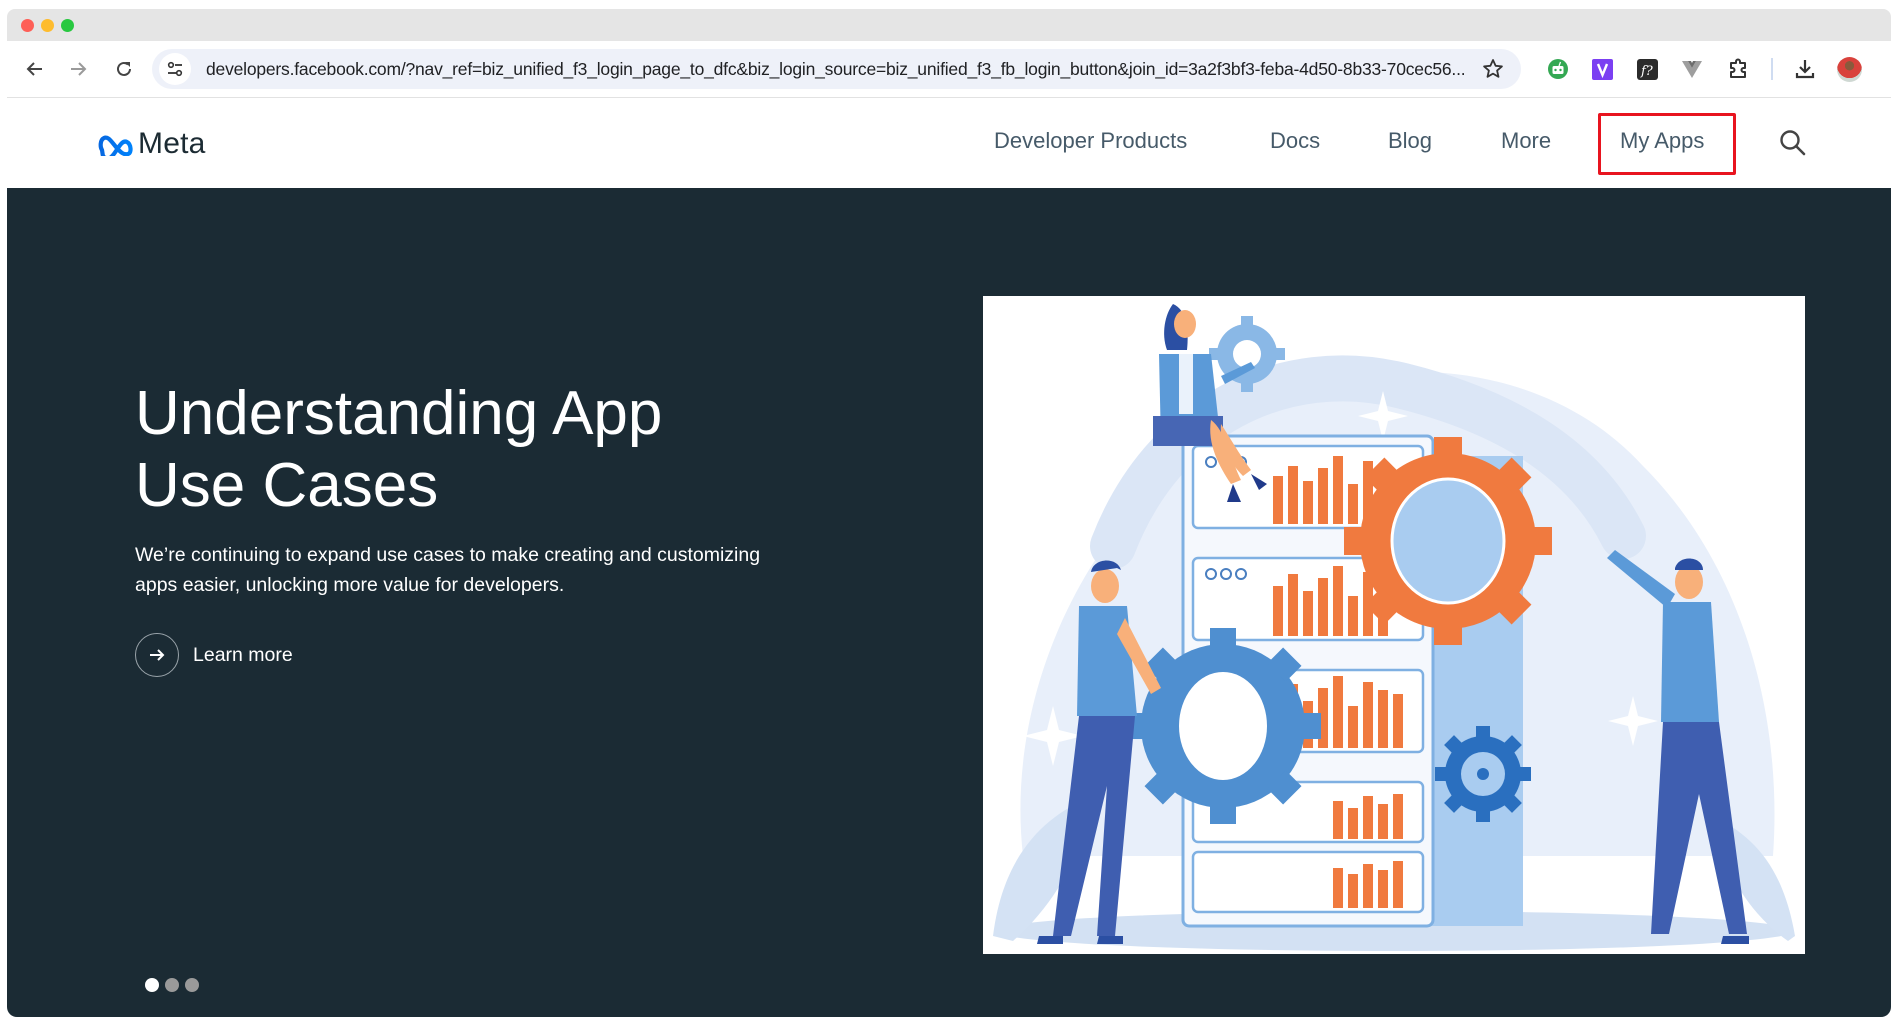 The width and height of the screenshot is (1897, 1027). I want to click on svg-text: f?, so click(1647, 71).